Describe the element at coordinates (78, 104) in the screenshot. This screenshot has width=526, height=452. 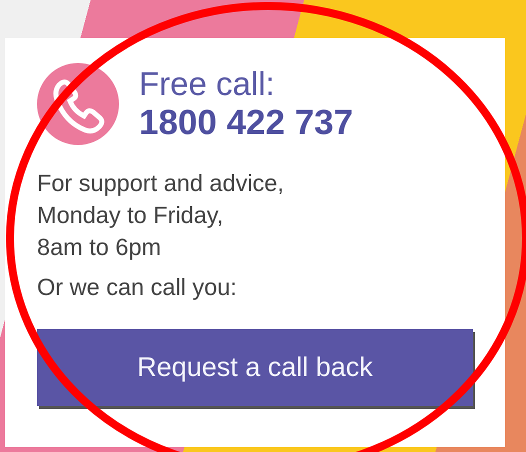
I see `phone-icon` at that location.